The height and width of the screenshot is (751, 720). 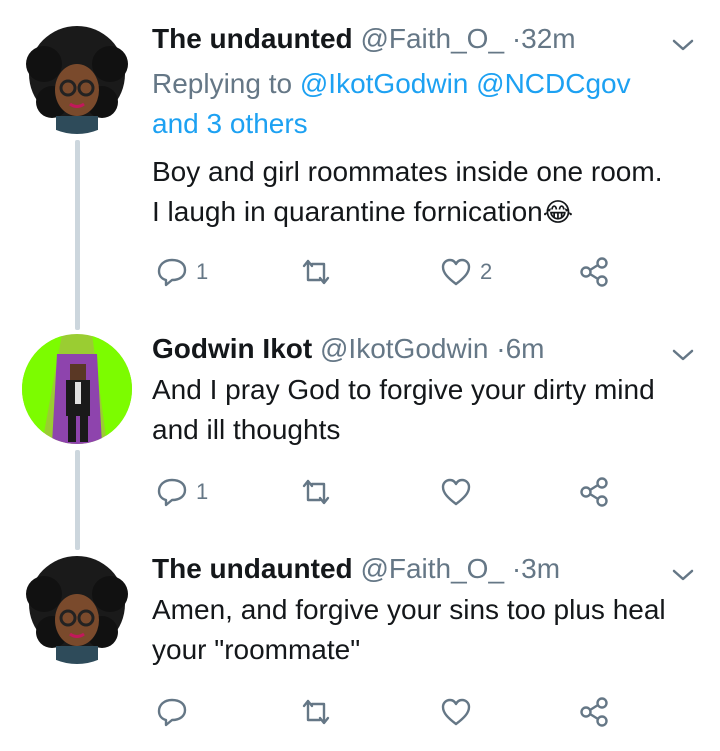 I want to click on reply-button, so click(x=176, y=712).